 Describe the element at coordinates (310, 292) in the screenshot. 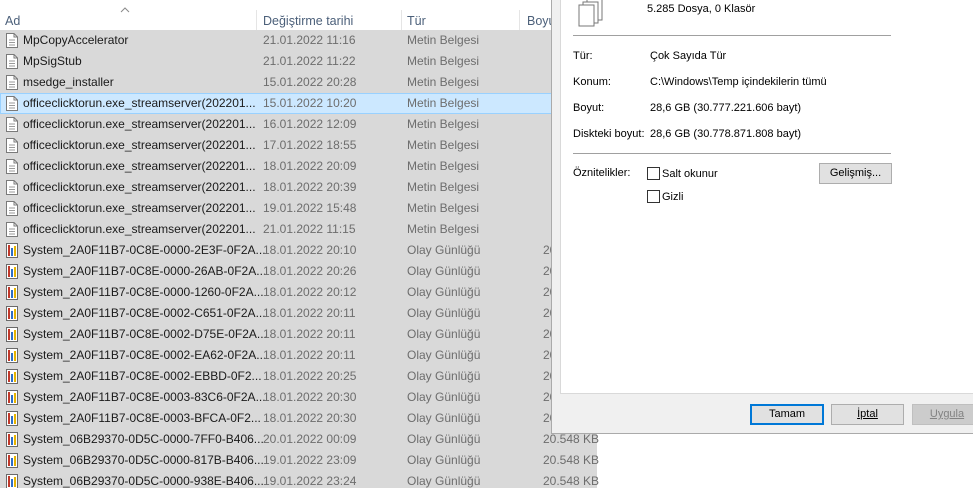

I see `file-modified-date: 18.01.2022 20:12` at that location.